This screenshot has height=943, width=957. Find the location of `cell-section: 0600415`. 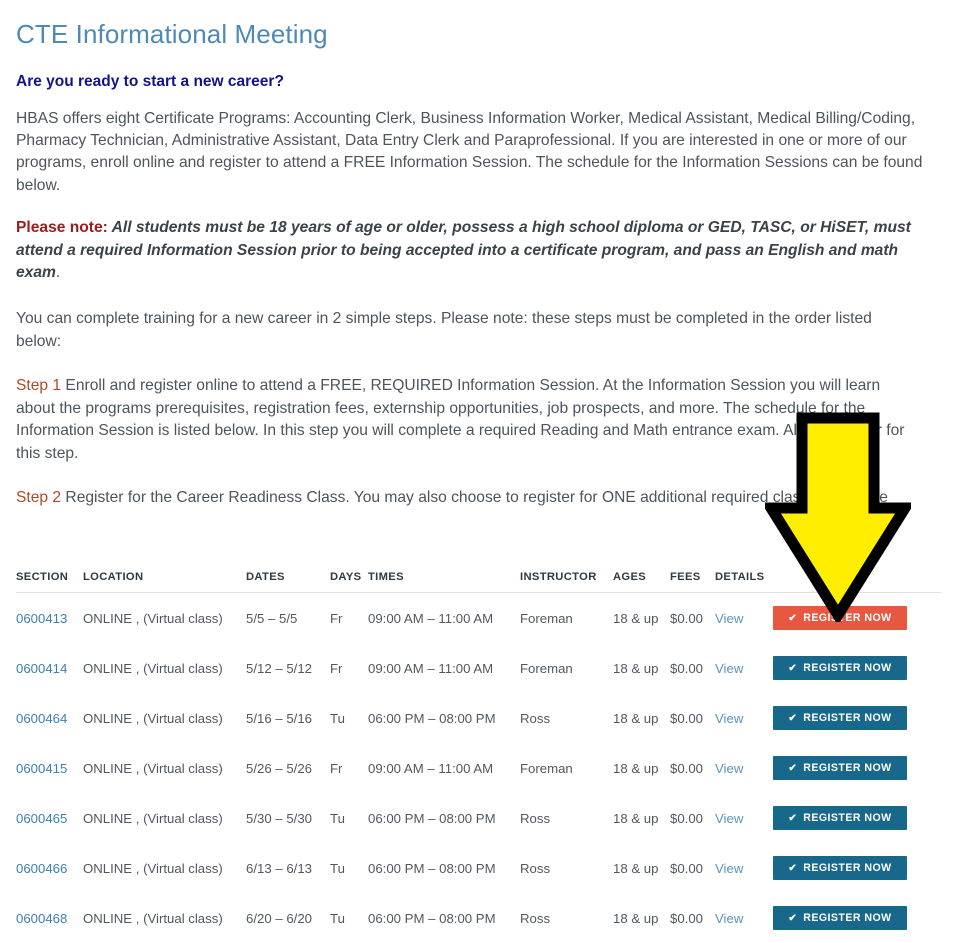

cell-section: 0600415 is located at coordinates (49, 768).